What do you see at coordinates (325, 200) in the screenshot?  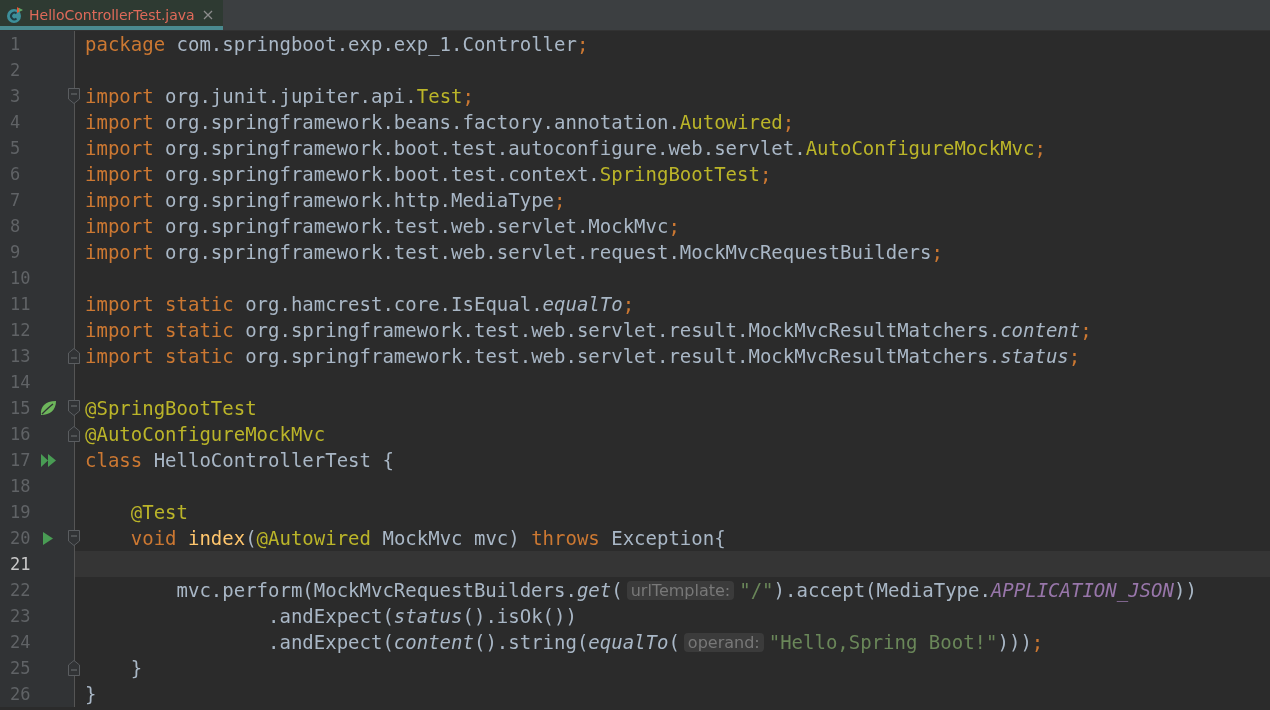 I see `code-line: import org.springframework.http.MediaType;` at bounding box center [325, 200].